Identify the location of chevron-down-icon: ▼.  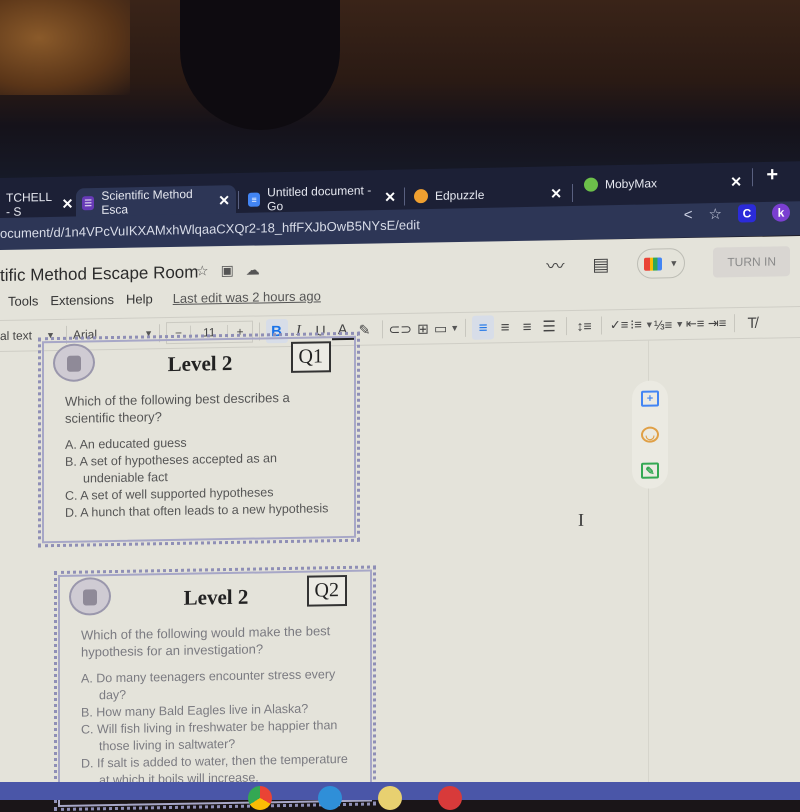
(674, 263).